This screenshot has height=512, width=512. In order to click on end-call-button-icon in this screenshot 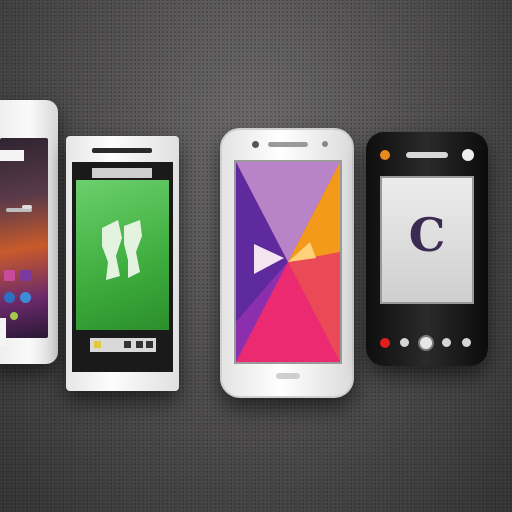, I will do `click(385, 343)`.